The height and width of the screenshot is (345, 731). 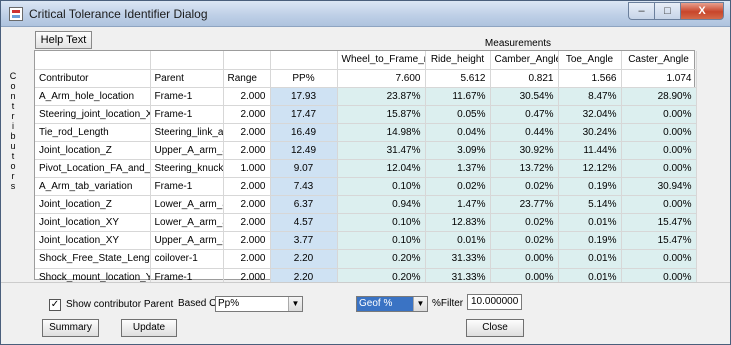 I want to click on close-button: Close, so click(x=495, y=328).